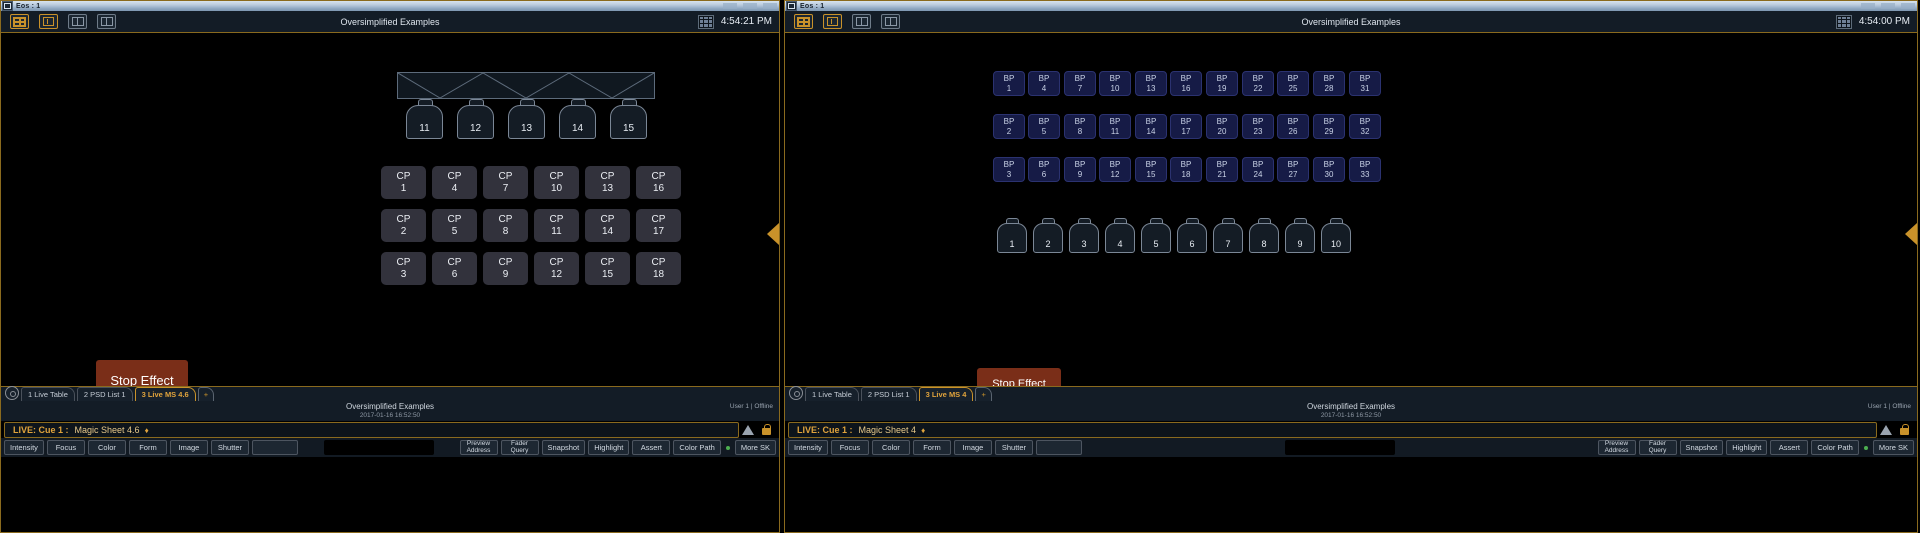 The height and width of the screenshot is (533, 1920). What do you see at coordinates (1080, 169) in the screenshot?
I see `beam-palette-button: BP 9` at bounding box center [1080, 169].